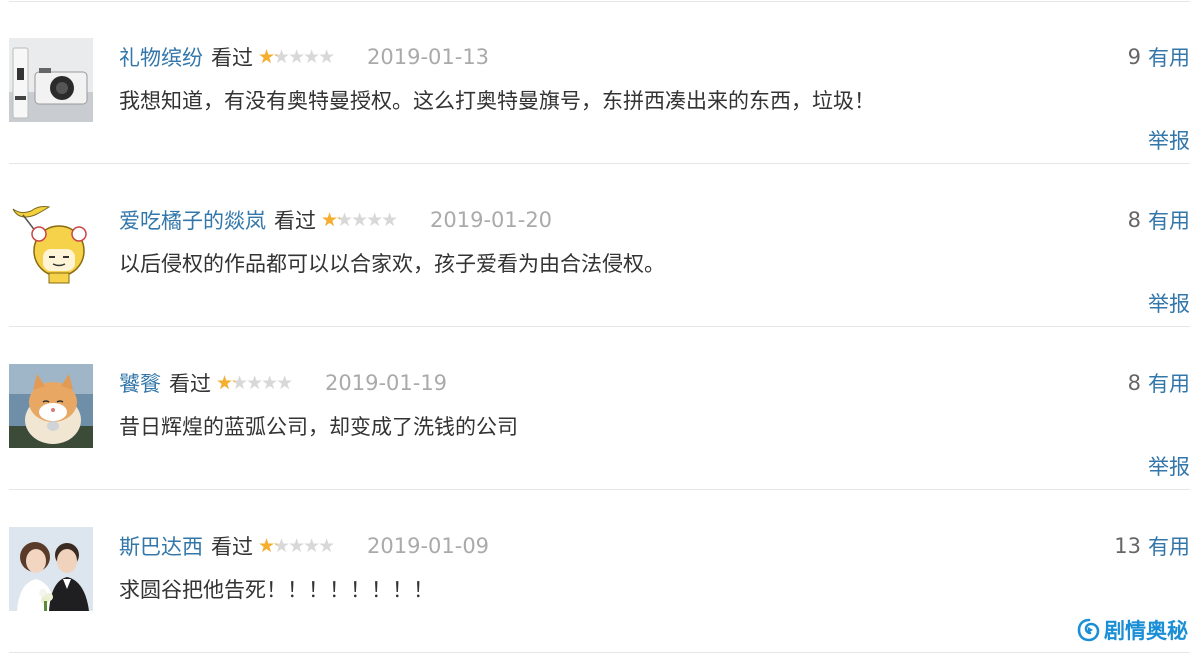 This screenshot has height=657, width=1200. What do you see at coordinates (428, 546) in the screenshot?
I see `review-date: 2019-01-09` at bounding box center [428, 546].